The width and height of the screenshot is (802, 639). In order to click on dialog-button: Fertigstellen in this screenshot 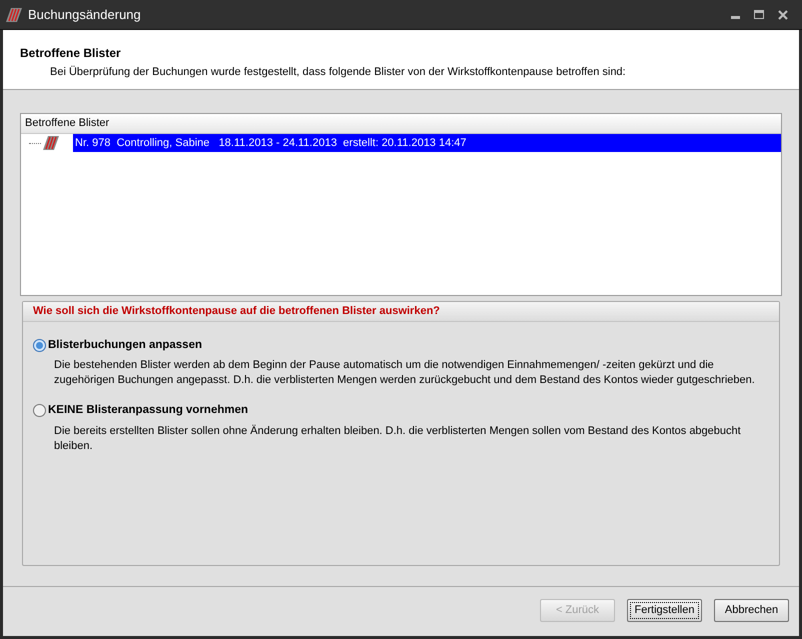, I will do `click(664, 610)`.